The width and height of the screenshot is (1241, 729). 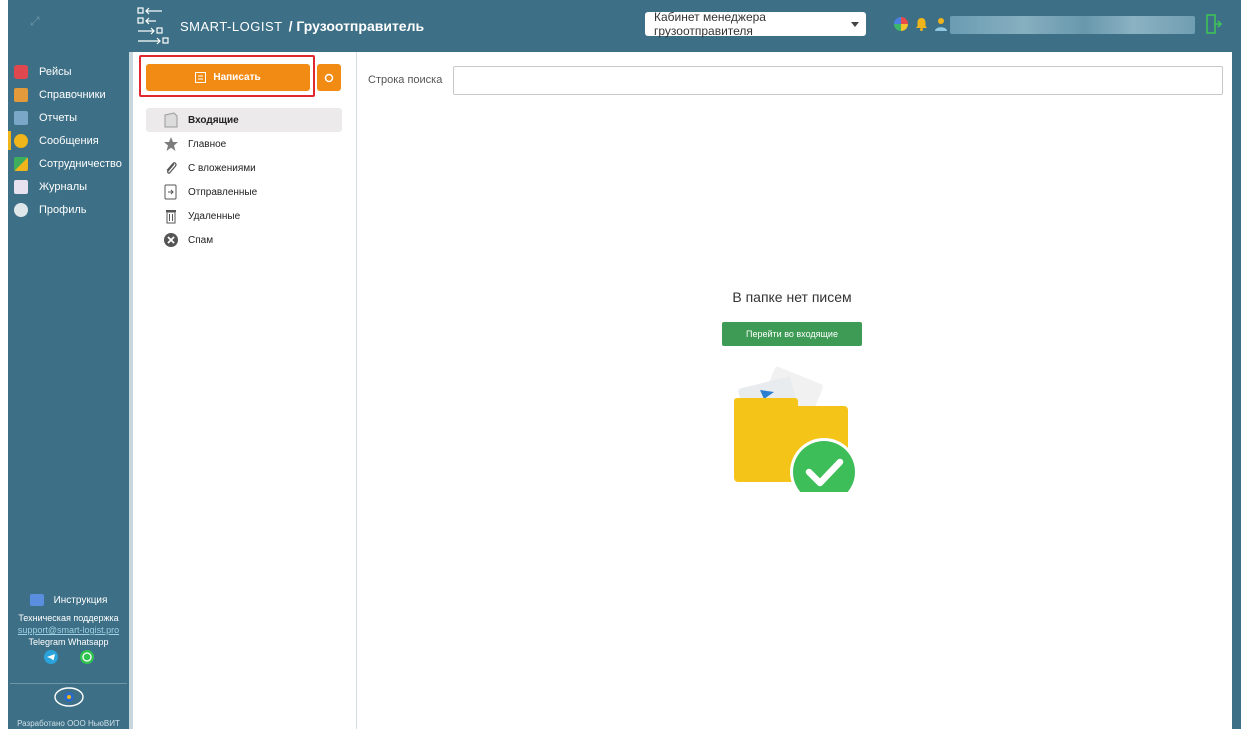 I want to click on sidebar-item-journals: Журналы, so click(x=71, y=186).